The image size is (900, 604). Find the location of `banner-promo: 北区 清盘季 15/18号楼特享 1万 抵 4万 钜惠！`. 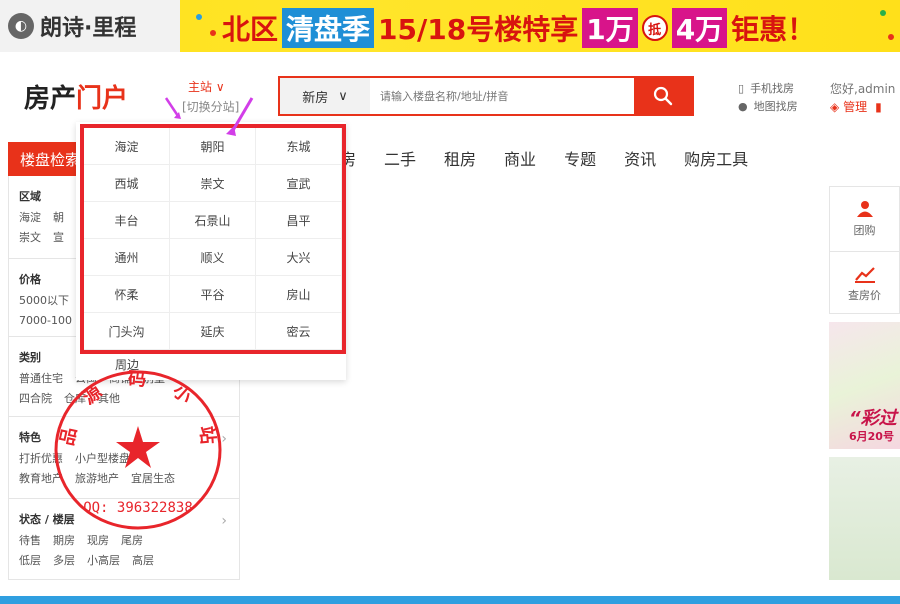

banner-promo: 北区 清盘季 15/18号楼特享 1万 抵 4万 钜惠！ is located at coordinates (518, 28).